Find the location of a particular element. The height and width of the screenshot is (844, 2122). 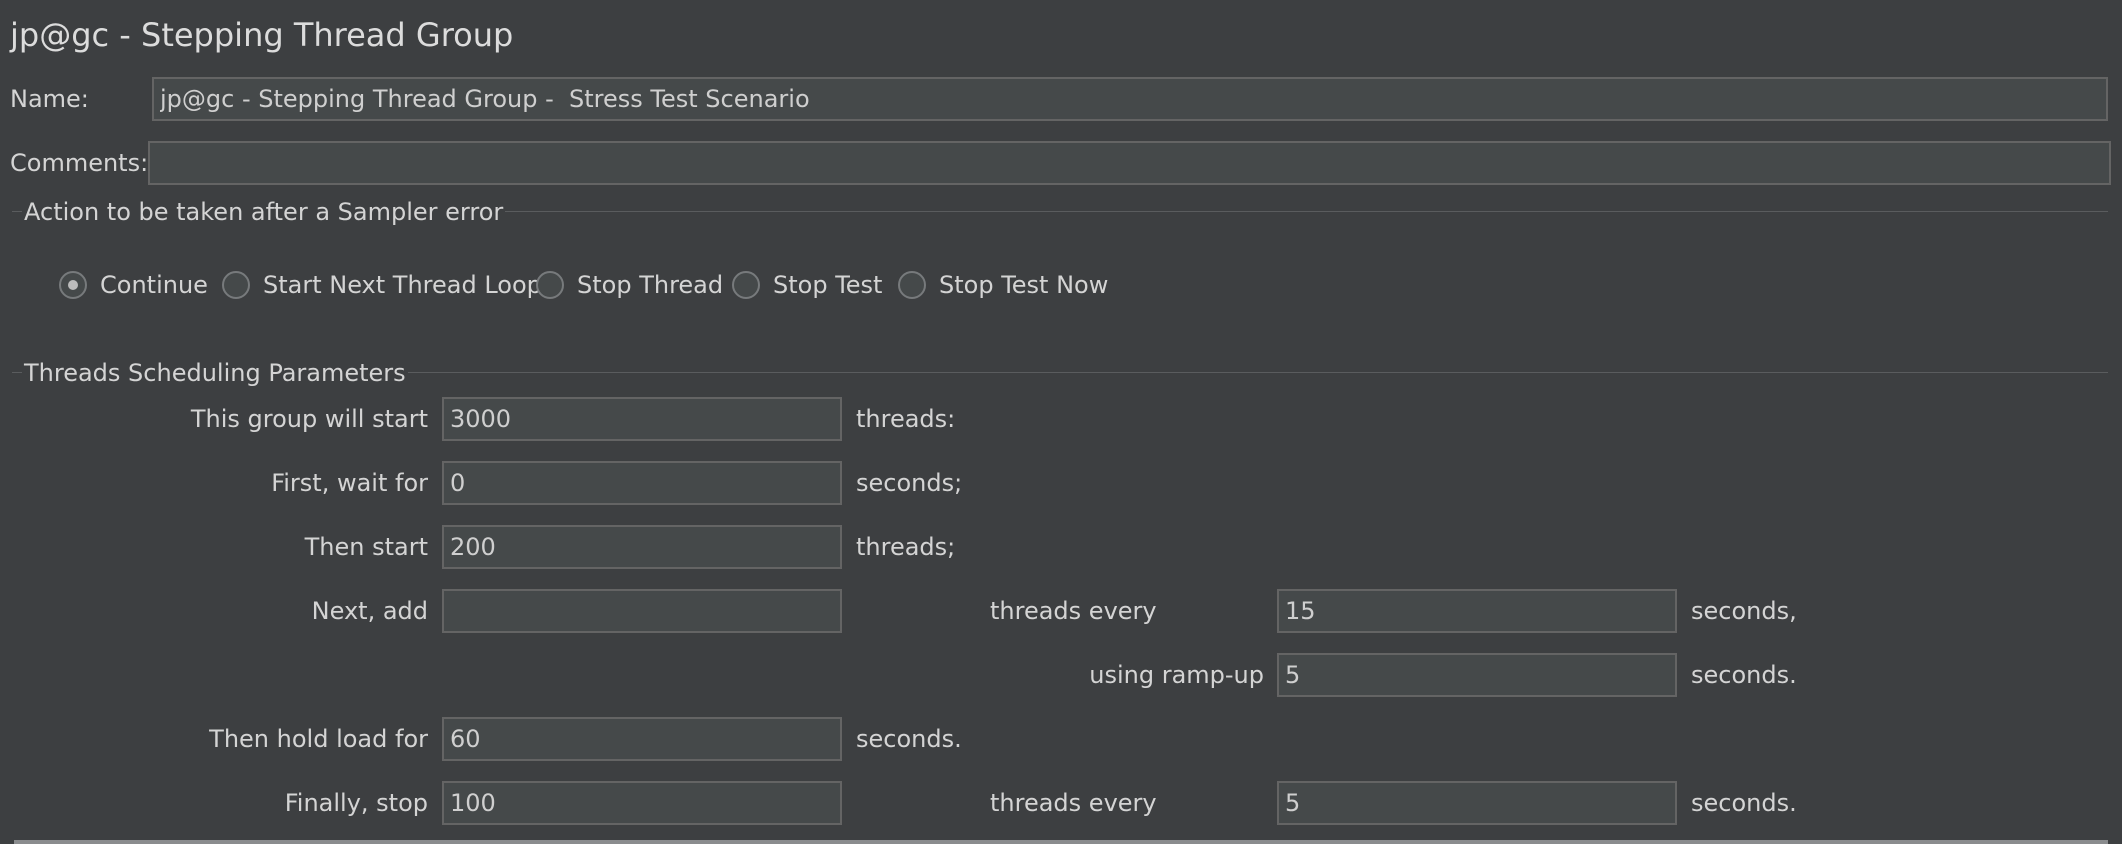

stop-threads-input is located at coordinates (642, 803).